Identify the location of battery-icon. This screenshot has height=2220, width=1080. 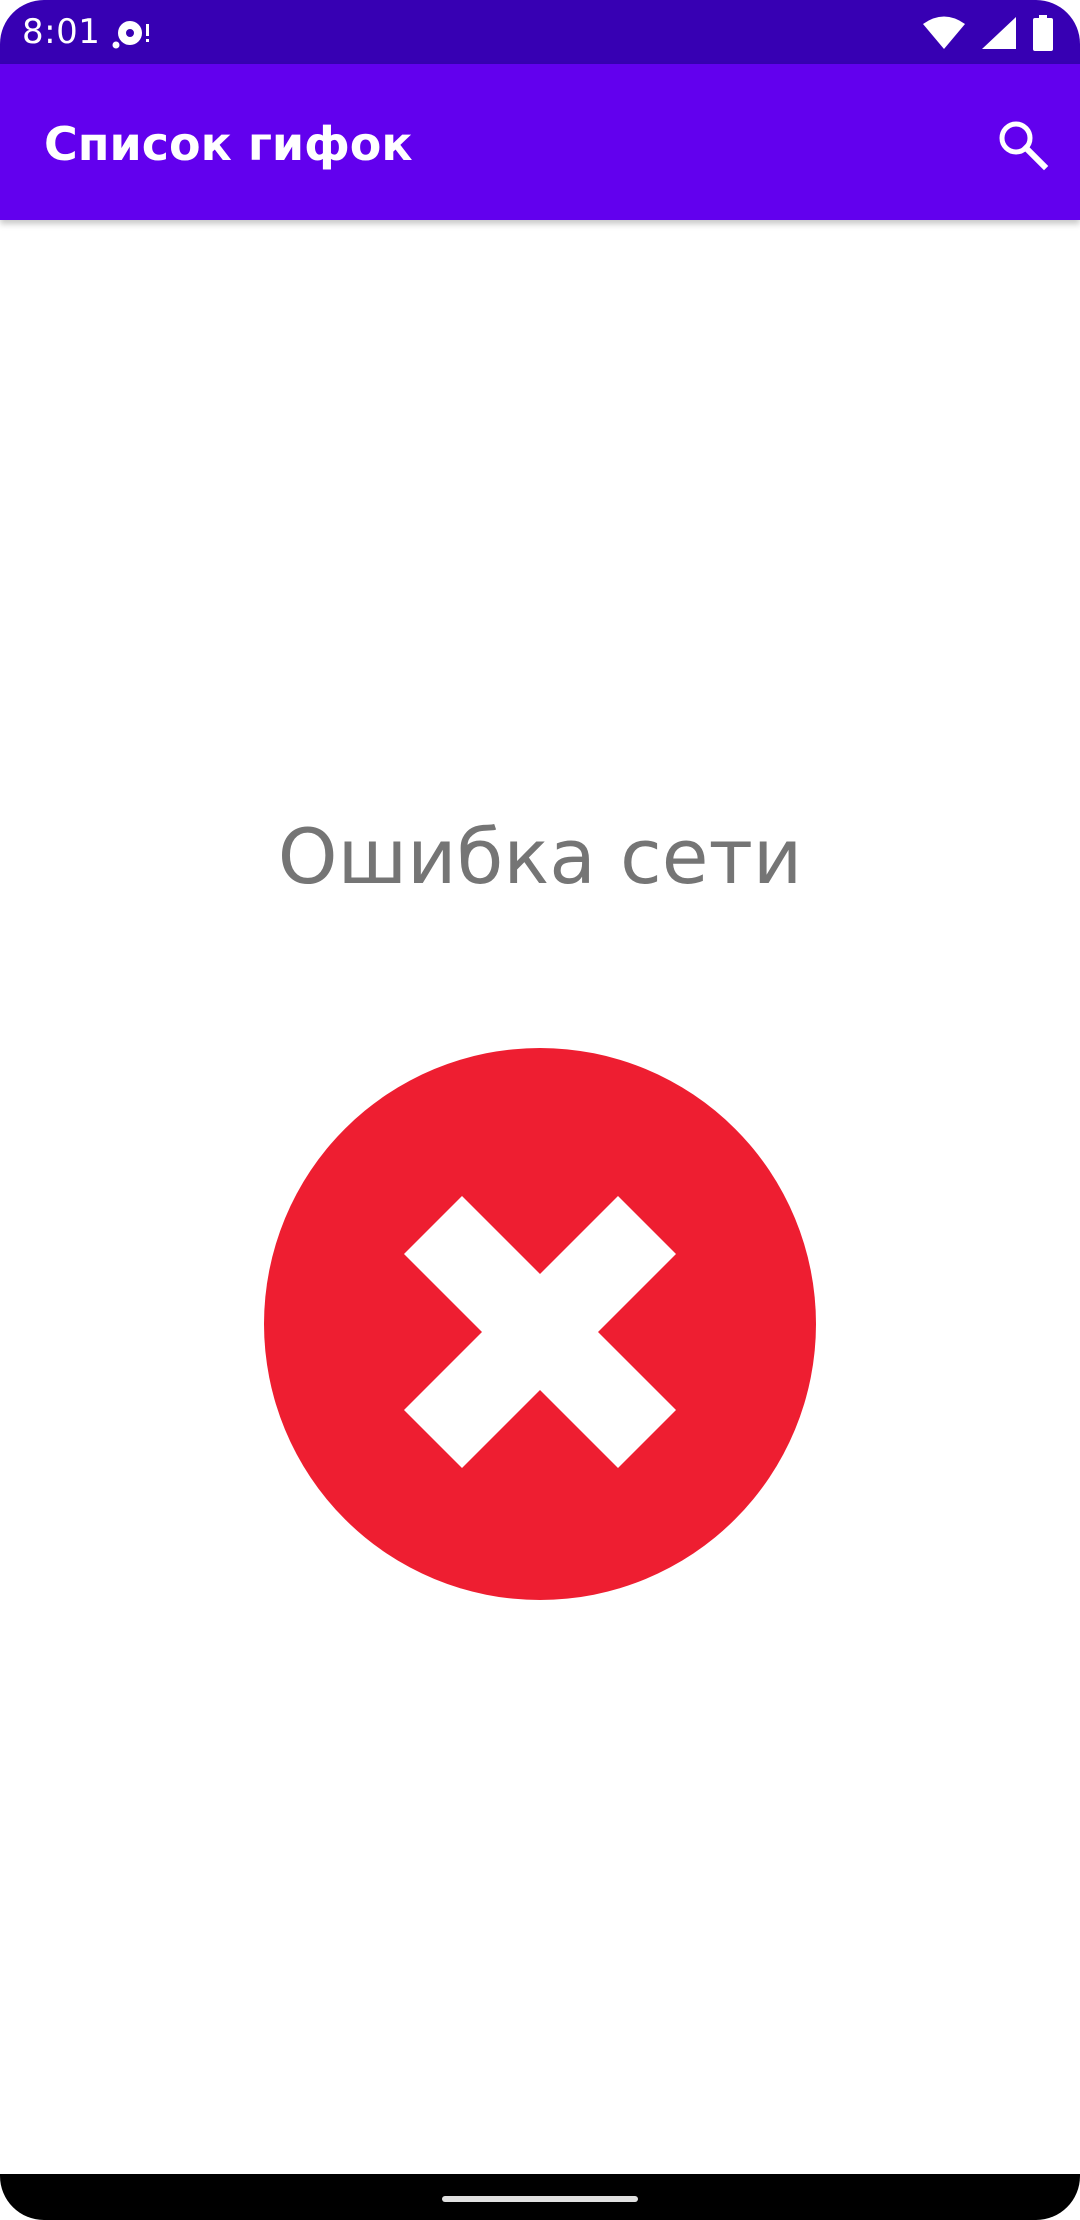
(1043, 33).